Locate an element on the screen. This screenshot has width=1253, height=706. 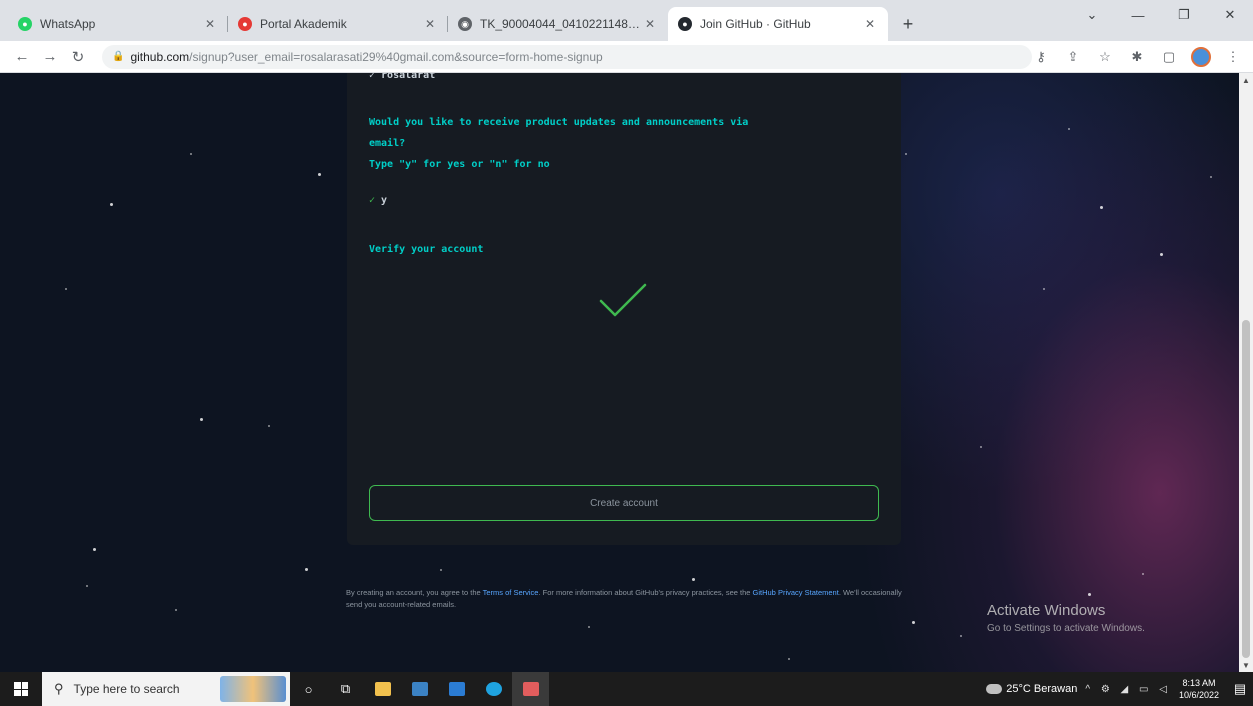
tab-search-icon: ⌄ is located at coordinates (1092, 15).